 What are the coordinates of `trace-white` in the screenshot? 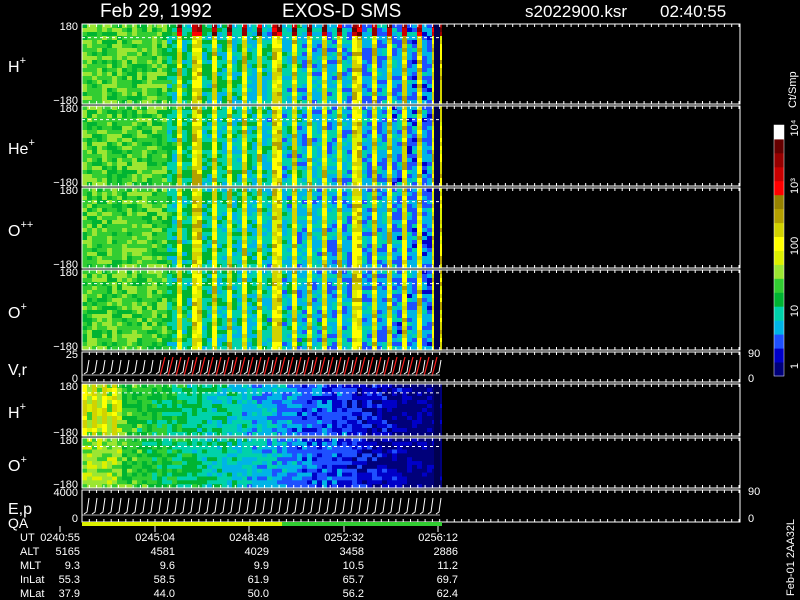 It's located at (262, 506).